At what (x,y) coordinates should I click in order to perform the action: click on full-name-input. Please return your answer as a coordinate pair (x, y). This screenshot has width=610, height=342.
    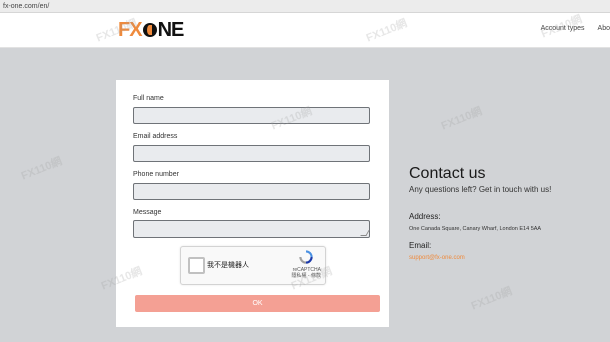
    Looking at the image, I should click on (251, 115).